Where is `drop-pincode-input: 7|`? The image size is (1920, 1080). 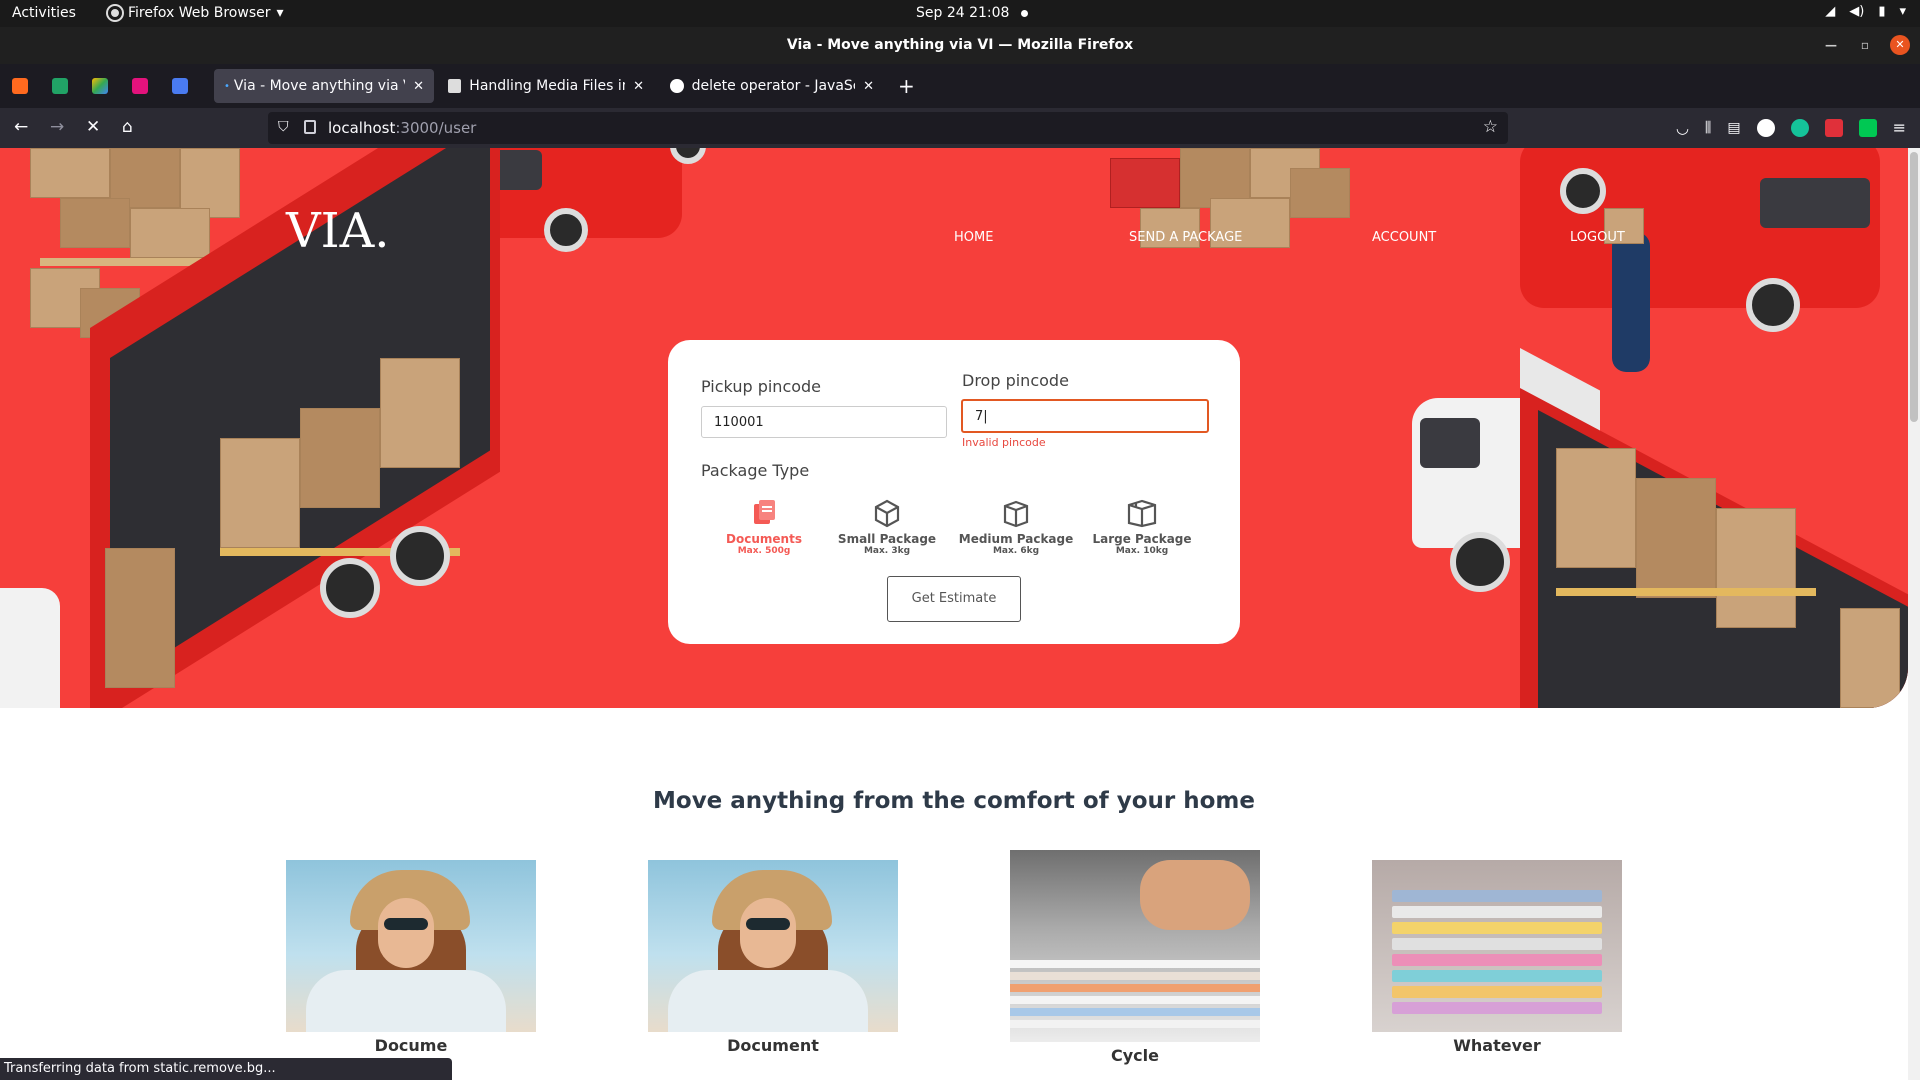
drop-pincode-input: 7| is located at coordinates (1085, 416).